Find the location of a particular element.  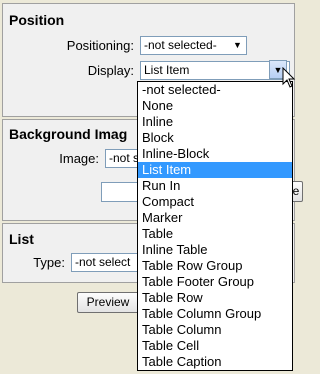

dropdown-option: Table Caption is located at coordinates (215, 362).